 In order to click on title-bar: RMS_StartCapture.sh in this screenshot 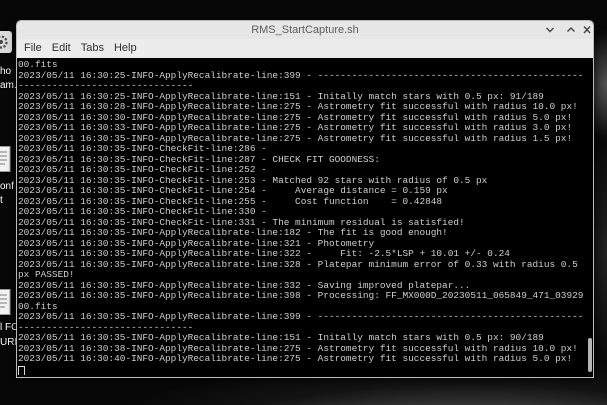, I will do `click(305, 30)`.